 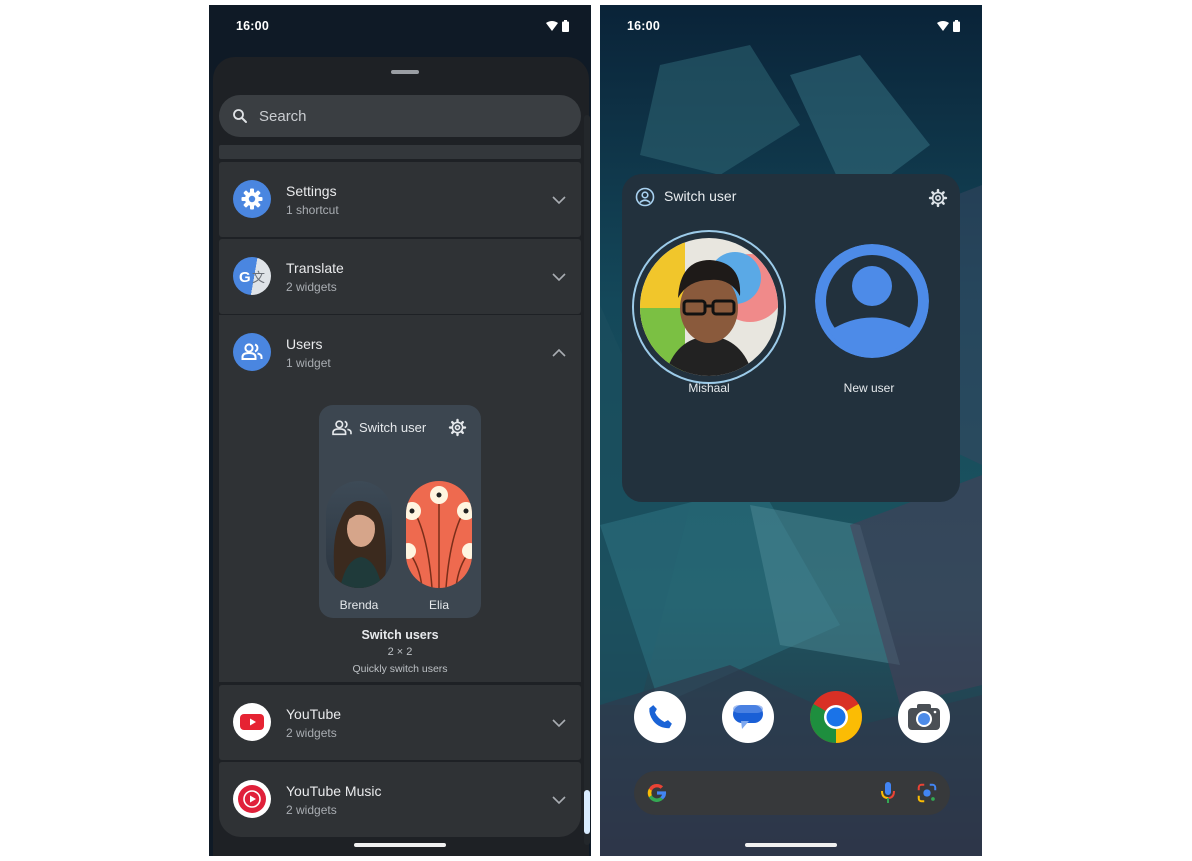 What do you see at coordinates (400, 799) in the screenshot?
I see `app-row-youtube-music: YouTube Music 2 widgets` at bounding box center [400, 799].